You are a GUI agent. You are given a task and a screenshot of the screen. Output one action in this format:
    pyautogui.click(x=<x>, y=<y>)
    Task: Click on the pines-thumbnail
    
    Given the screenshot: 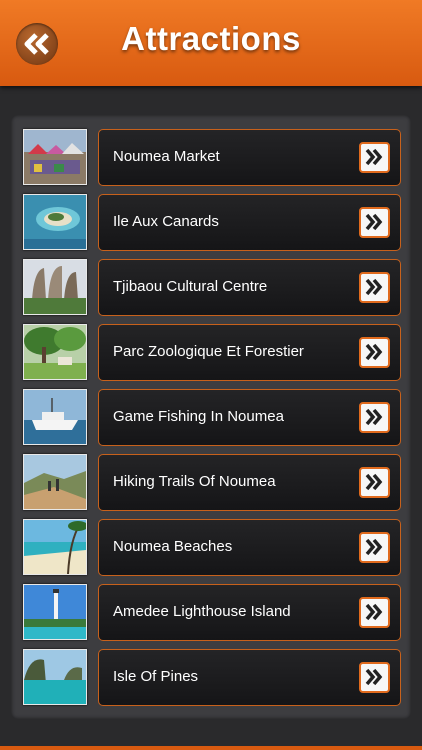 What is the action you would take?
    pyautogui.click(x=55, y=677)
    